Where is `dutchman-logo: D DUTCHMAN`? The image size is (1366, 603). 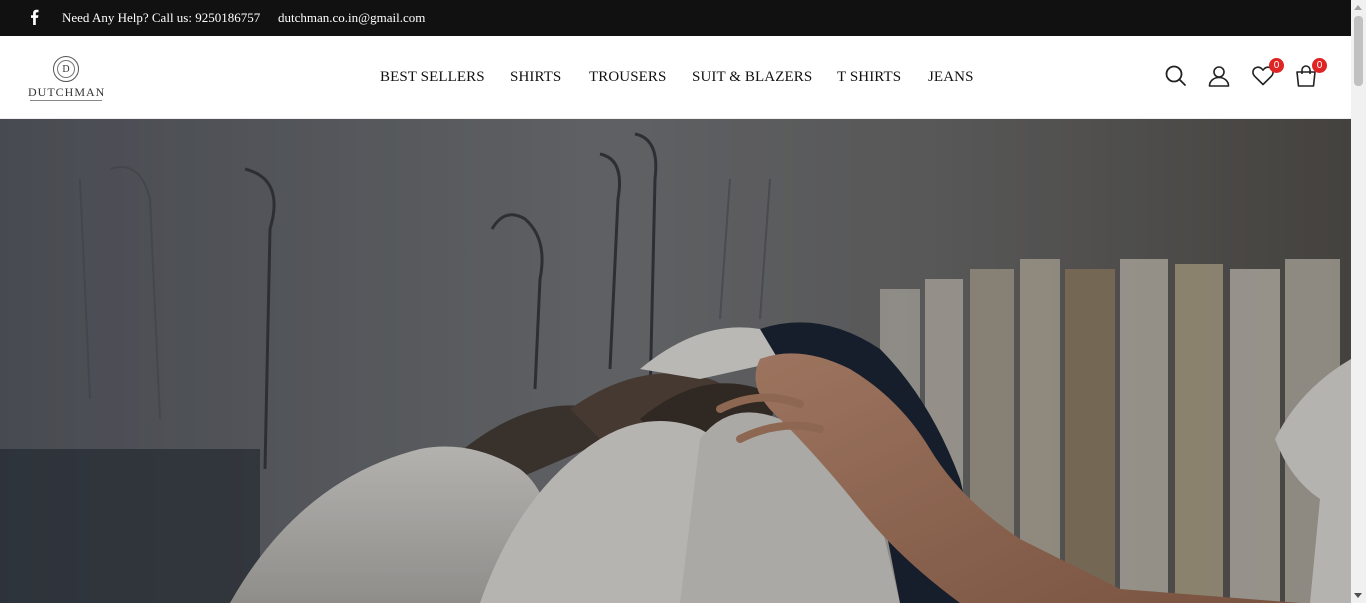 dutchman-logo: D DUTCHMAN is located at coordinates (66, 78).